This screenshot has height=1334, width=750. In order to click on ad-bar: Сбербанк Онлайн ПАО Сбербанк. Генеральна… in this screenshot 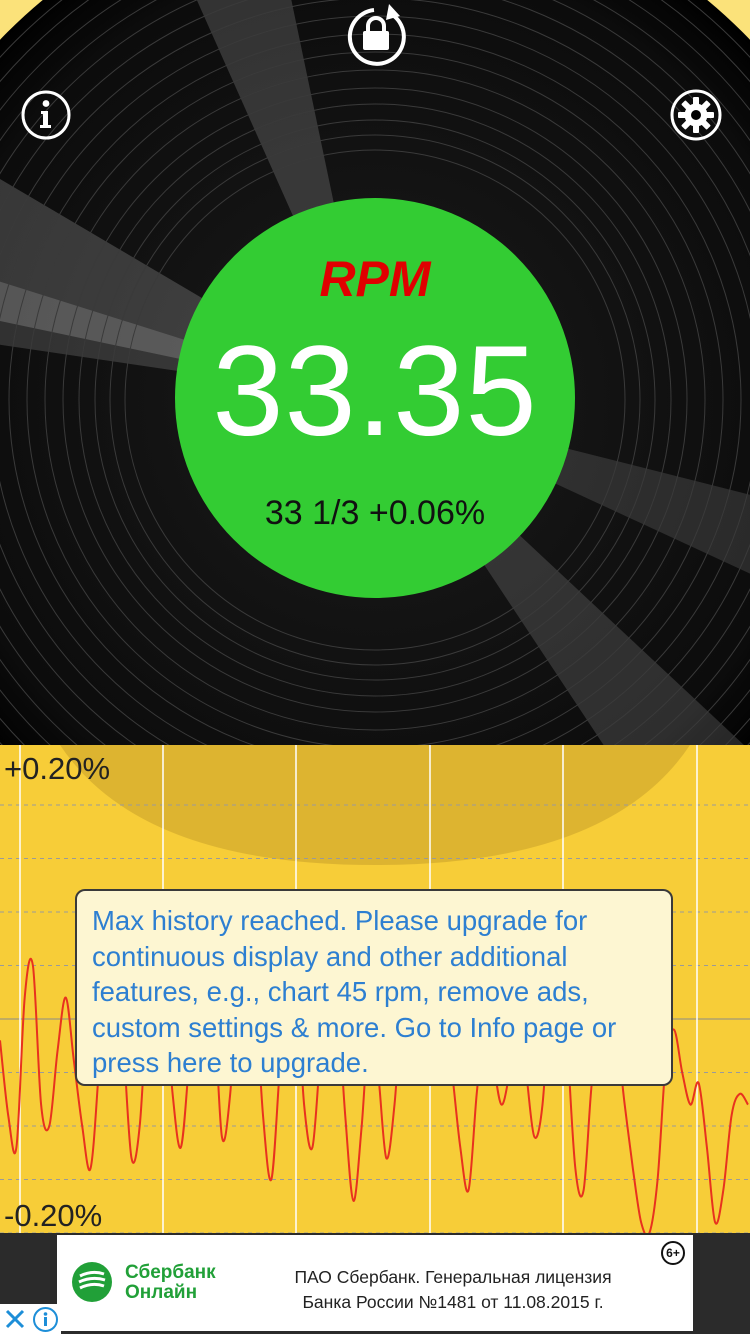, I will do `click(375, 1283)`.